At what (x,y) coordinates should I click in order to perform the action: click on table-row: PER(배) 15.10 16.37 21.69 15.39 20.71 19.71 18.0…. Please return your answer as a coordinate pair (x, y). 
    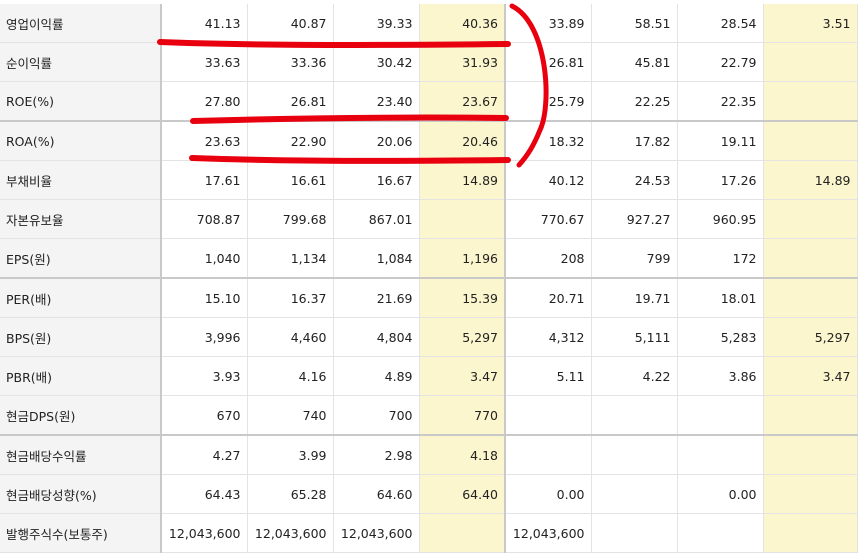
    Looking at the image, I should click on (429, 298).